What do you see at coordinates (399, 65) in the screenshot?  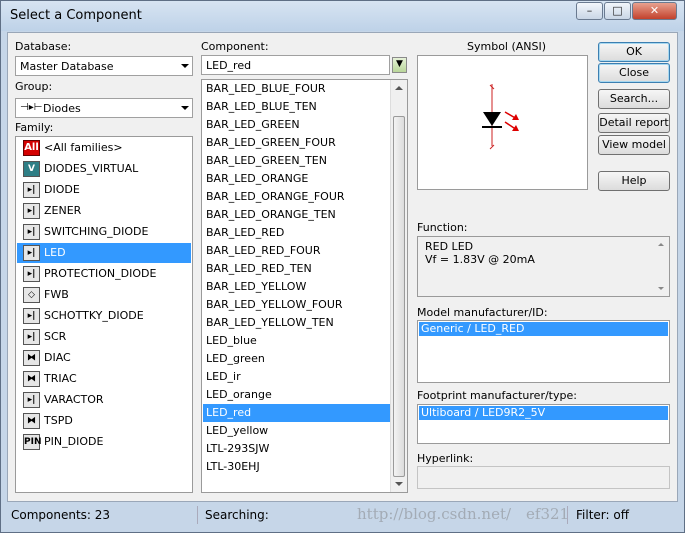 I see `filter-icon: ▼` at bounding box center [399, 65].